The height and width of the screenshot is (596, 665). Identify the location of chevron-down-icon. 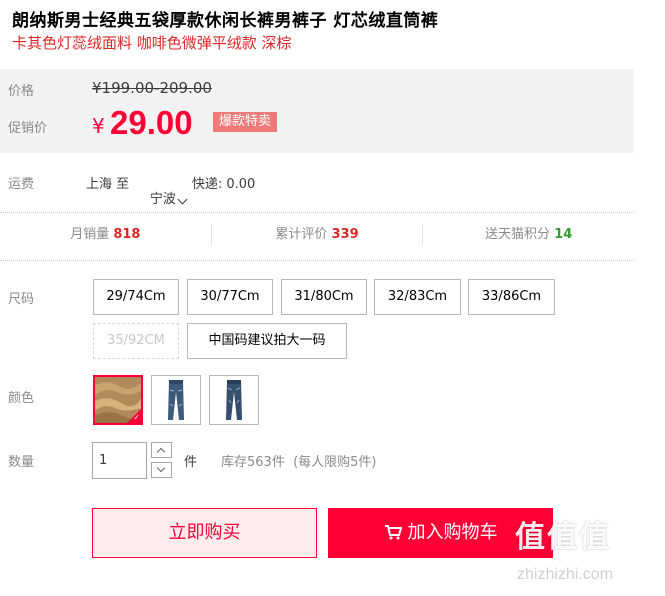
(182, 199).